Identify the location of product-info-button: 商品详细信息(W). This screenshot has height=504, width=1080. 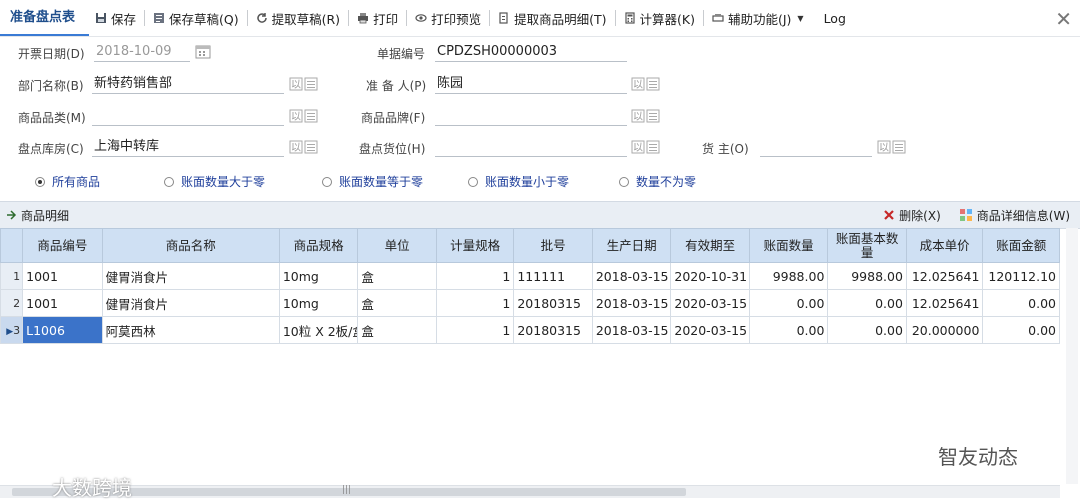
(1014, 215).